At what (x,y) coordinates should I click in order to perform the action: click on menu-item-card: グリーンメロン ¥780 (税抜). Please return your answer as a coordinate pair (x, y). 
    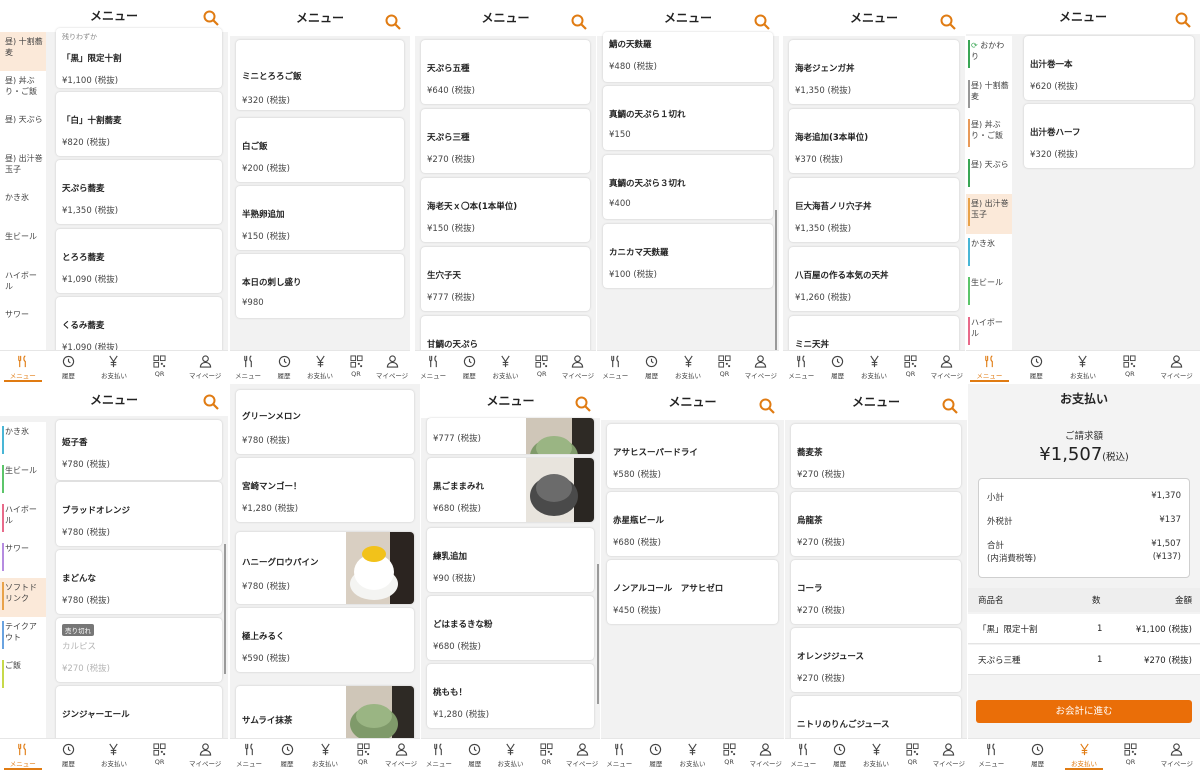
    Looking at the image, I should click on (325, 422).